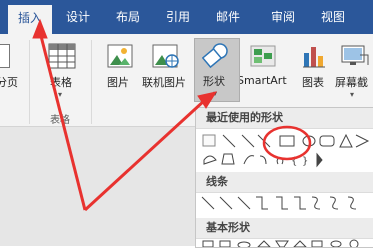 The image size is (373, 248). Describe the element at coordinates (178, 17) in the screenshot. I see `tab-references: 引用` at that location.